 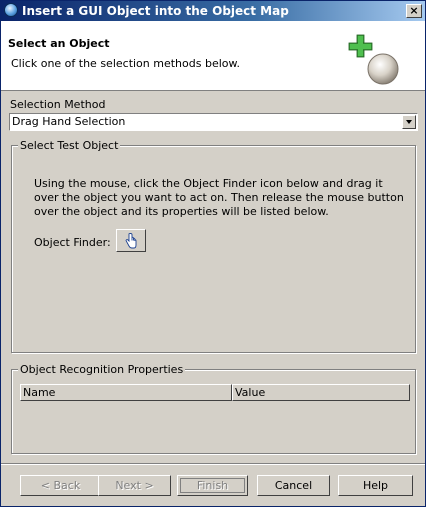 What do you see at coordinates (126, 392) in the screenshot?
I see `column-header-name: Name` at bounding box center [126, 392].